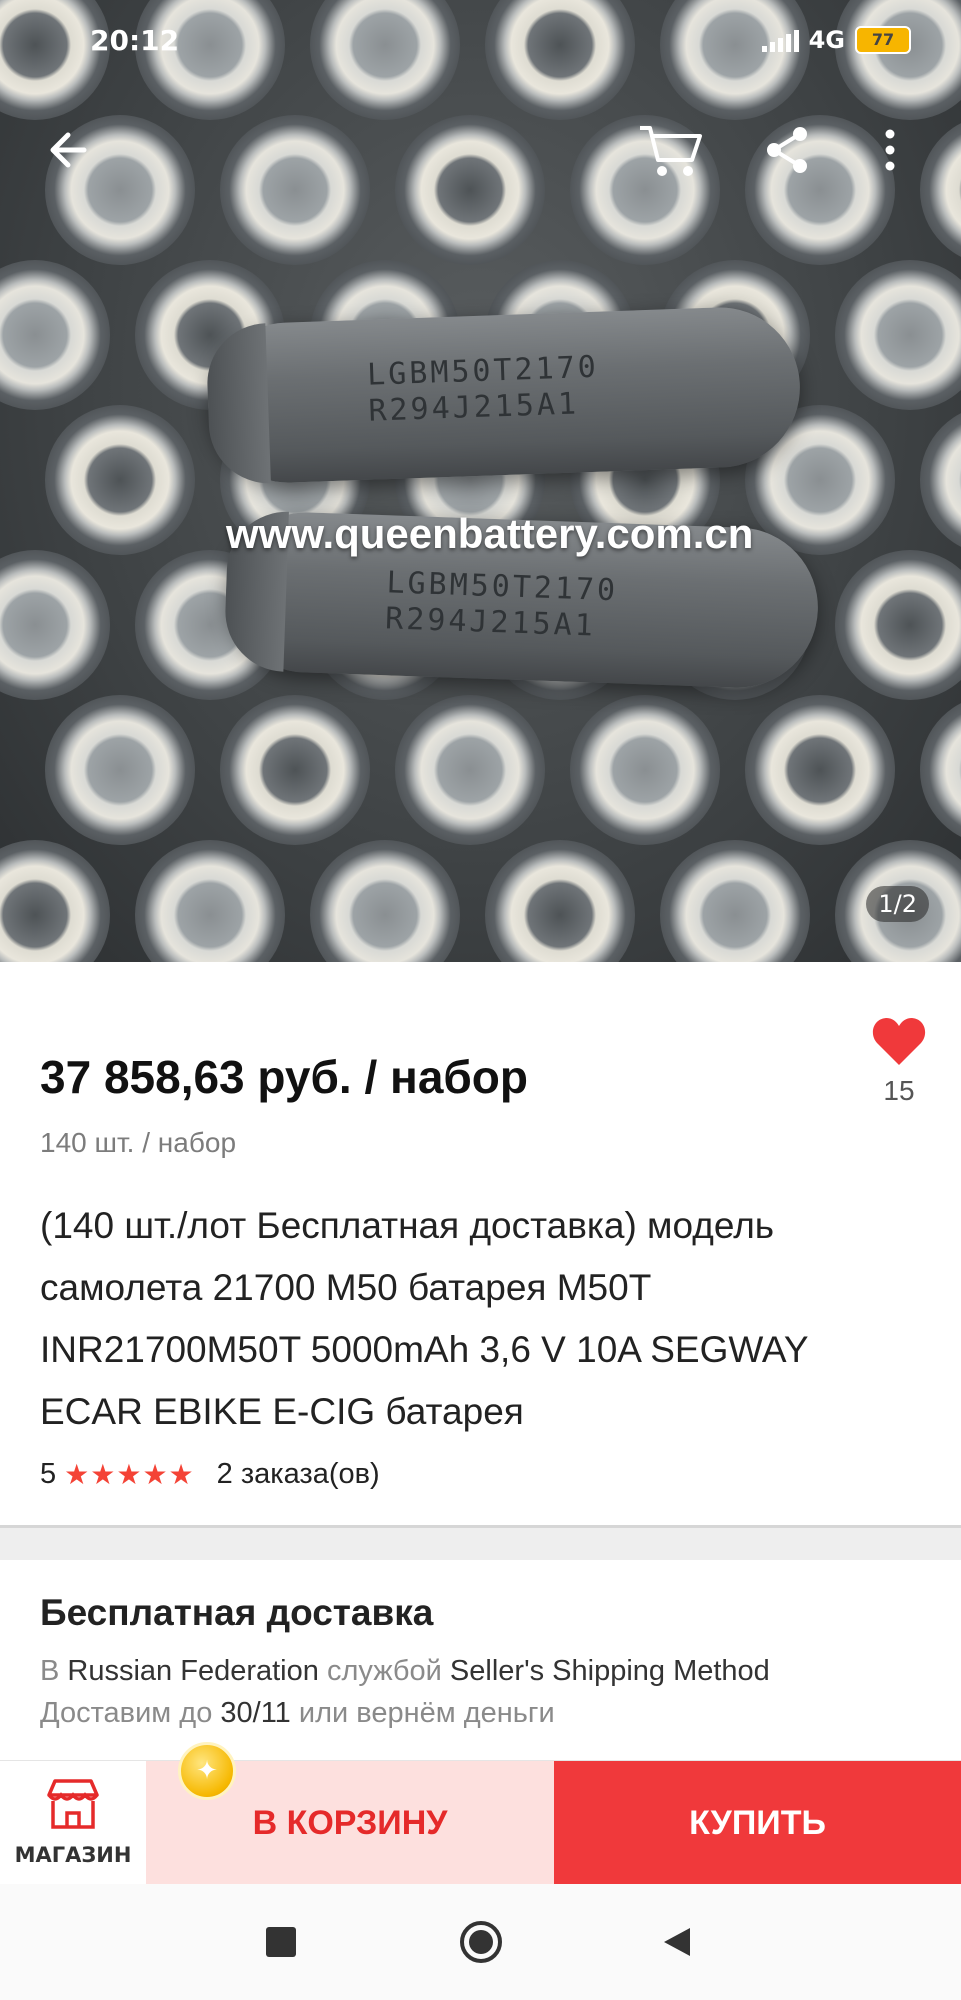 The height and width of the screenshot is (2000, 961). I want to click on back-arrow-icon, so click(68, 150).